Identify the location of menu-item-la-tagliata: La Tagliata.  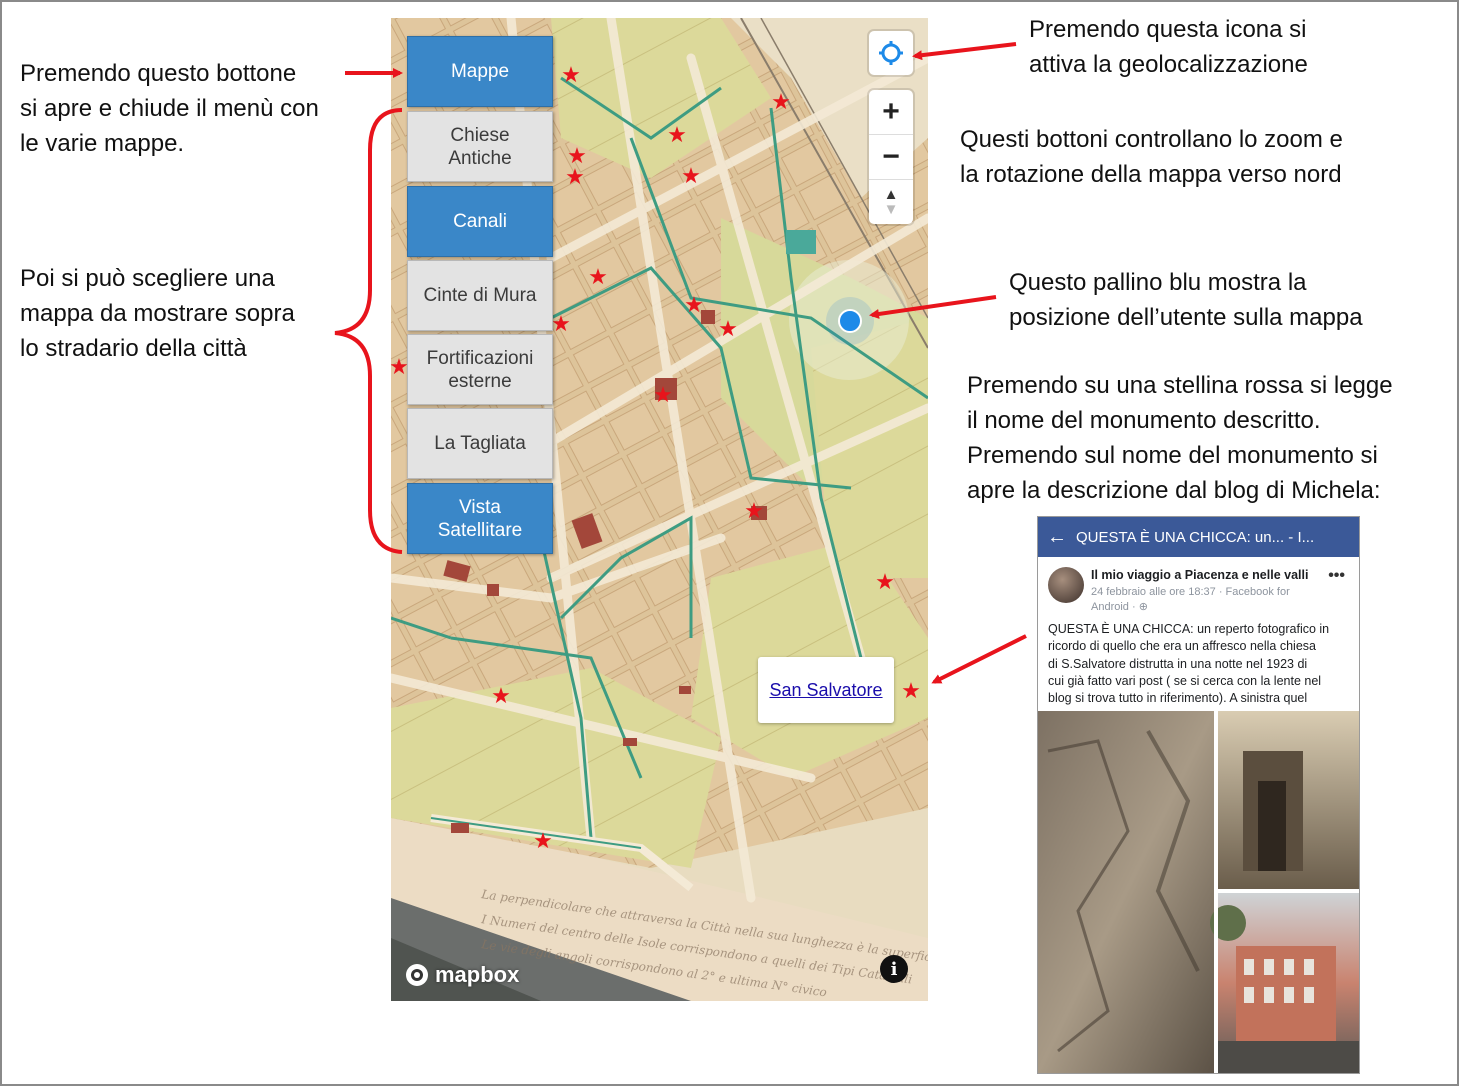
(480, 443).